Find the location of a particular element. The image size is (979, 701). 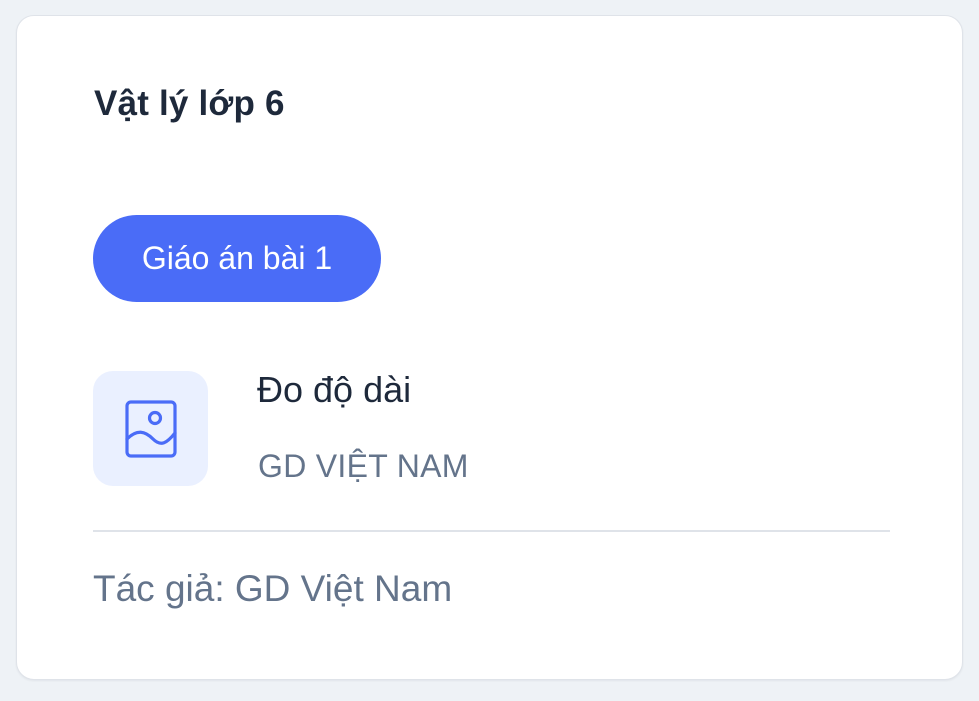

lesson-tag-button: Giáo án bài 1 is located at coordinates (237, 258).